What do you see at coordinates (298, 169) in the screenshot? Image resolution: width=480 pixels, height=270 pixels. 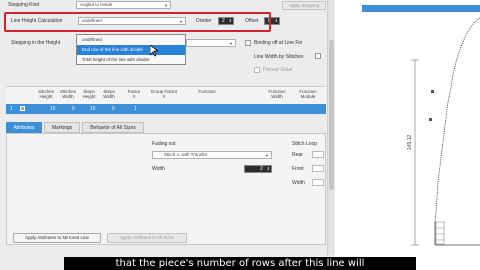 I see `front-label: Front` at bounding box center [298, 169].